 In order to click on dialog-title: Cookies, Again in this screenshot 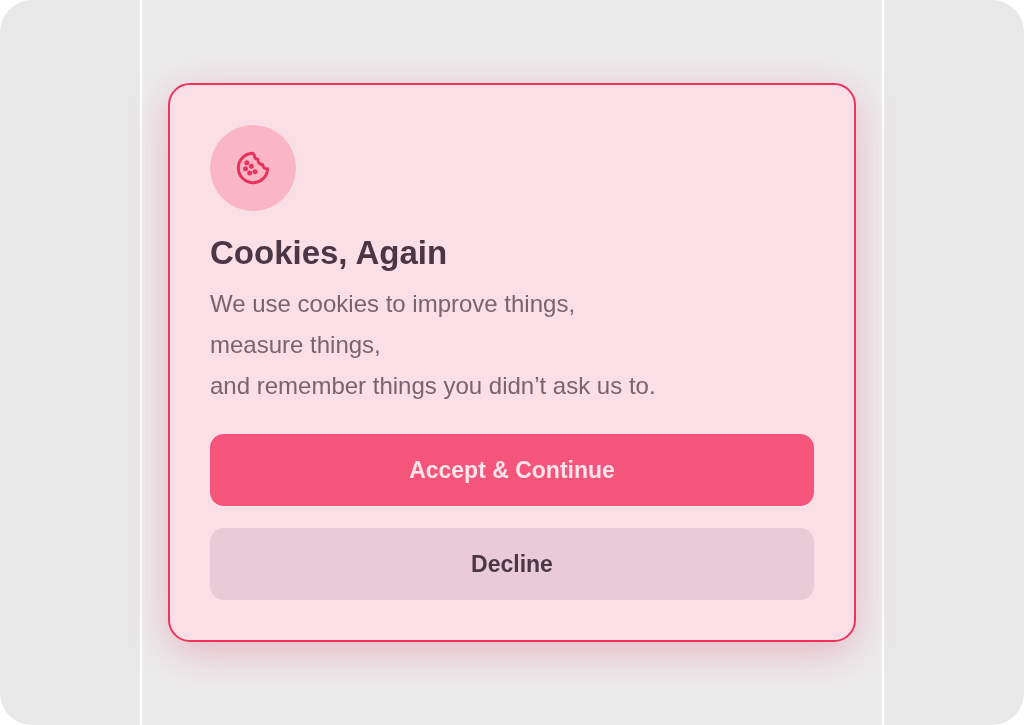, I will do `click(329, 253)`.